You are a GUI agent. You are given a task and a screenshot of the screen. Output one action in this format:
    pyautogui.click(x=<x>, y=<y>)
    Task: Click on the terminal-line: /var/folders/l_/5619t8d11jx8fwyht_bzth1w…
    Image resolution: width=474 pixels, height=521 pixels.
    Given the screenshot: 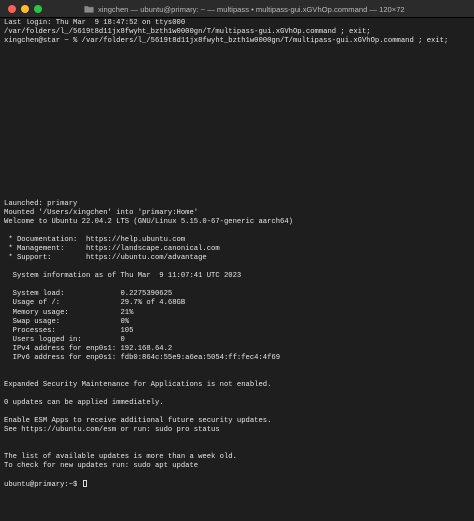 What is the action you would take?
    pyautogui.click(x=187, y=32)
    